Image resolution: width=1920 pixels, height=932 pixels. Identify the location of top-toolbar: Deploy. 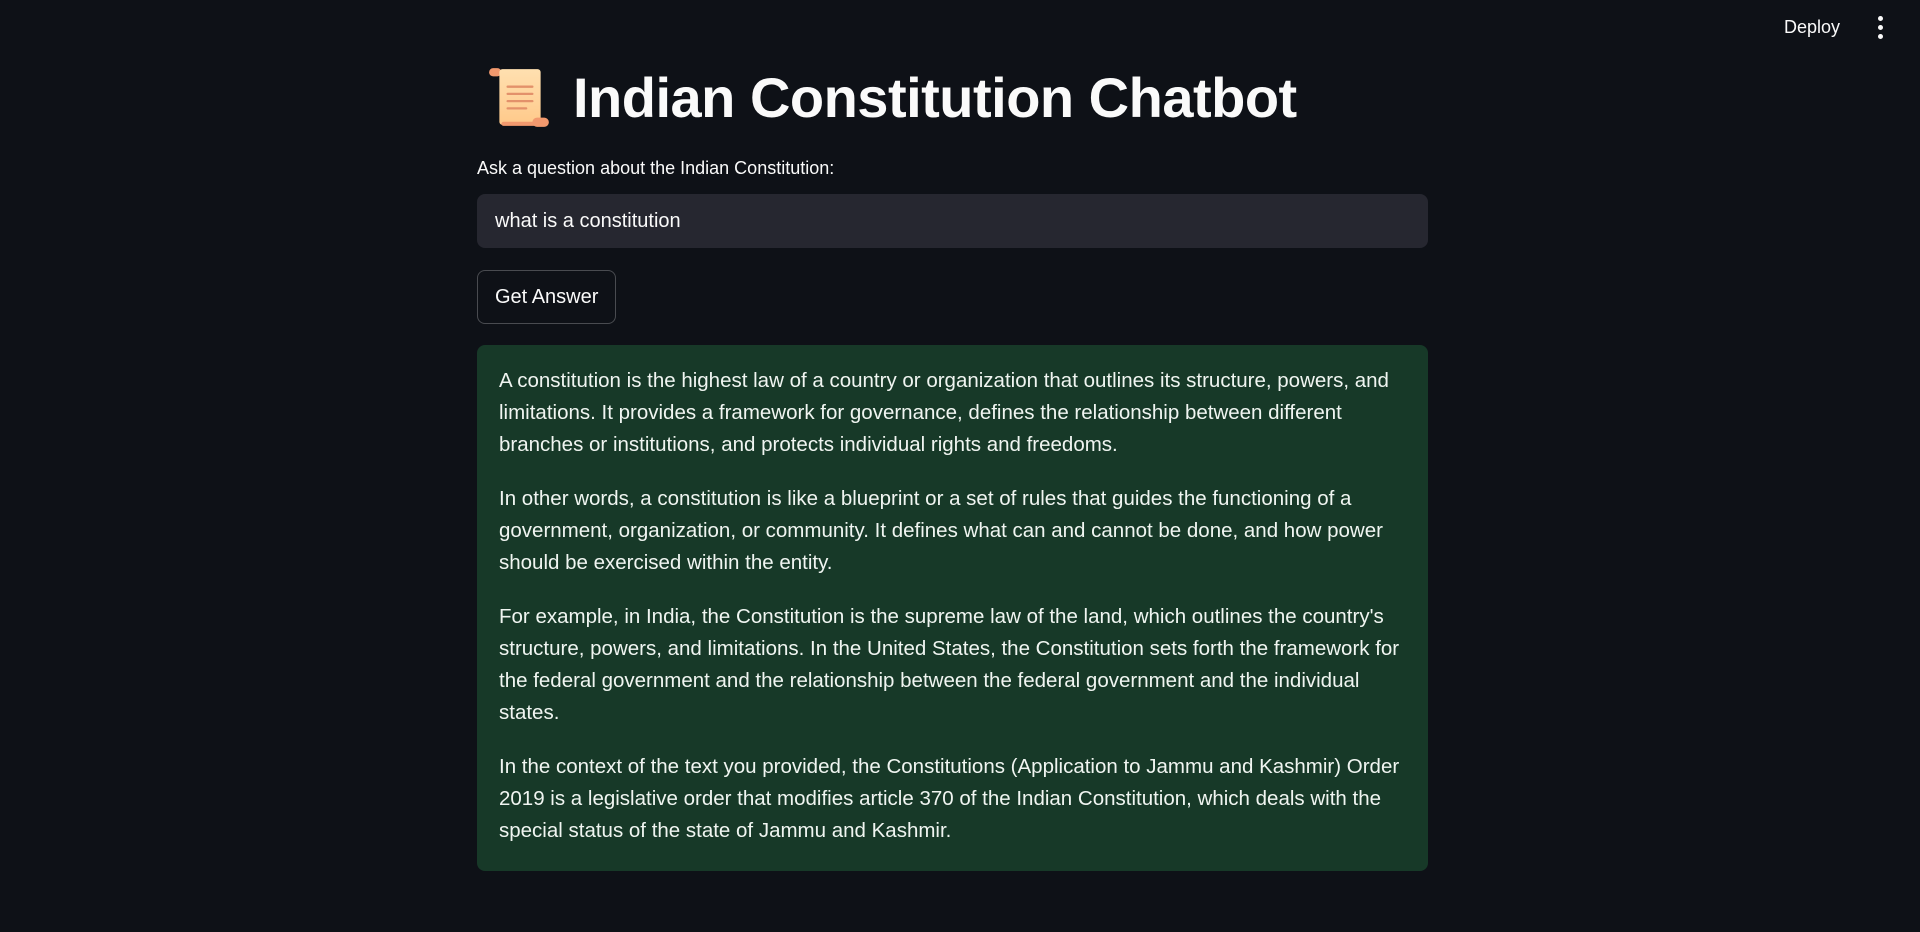
(1846, 27).